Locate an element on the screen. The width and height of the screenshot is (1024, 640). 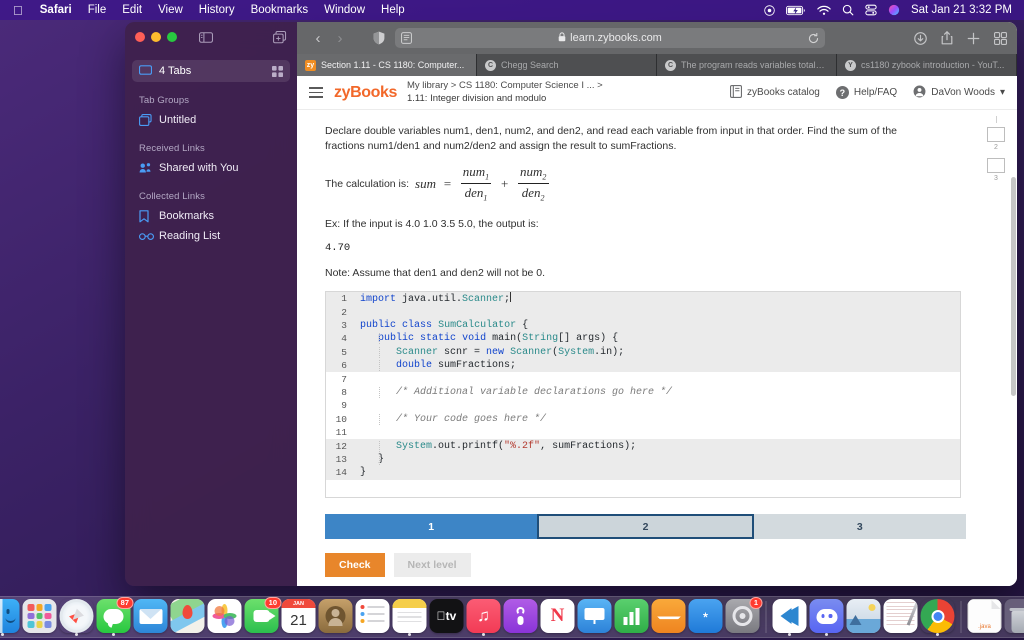
menu-item-view: View is located at coordinates (170, 10).